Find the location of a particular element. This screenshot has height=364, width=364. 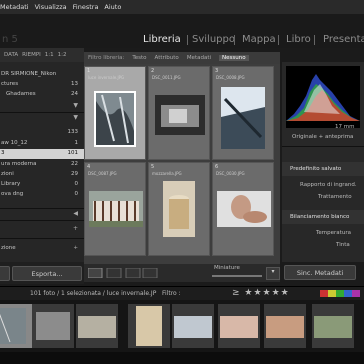

filter-attribute: Attributo is located at coordinates (167, 58).